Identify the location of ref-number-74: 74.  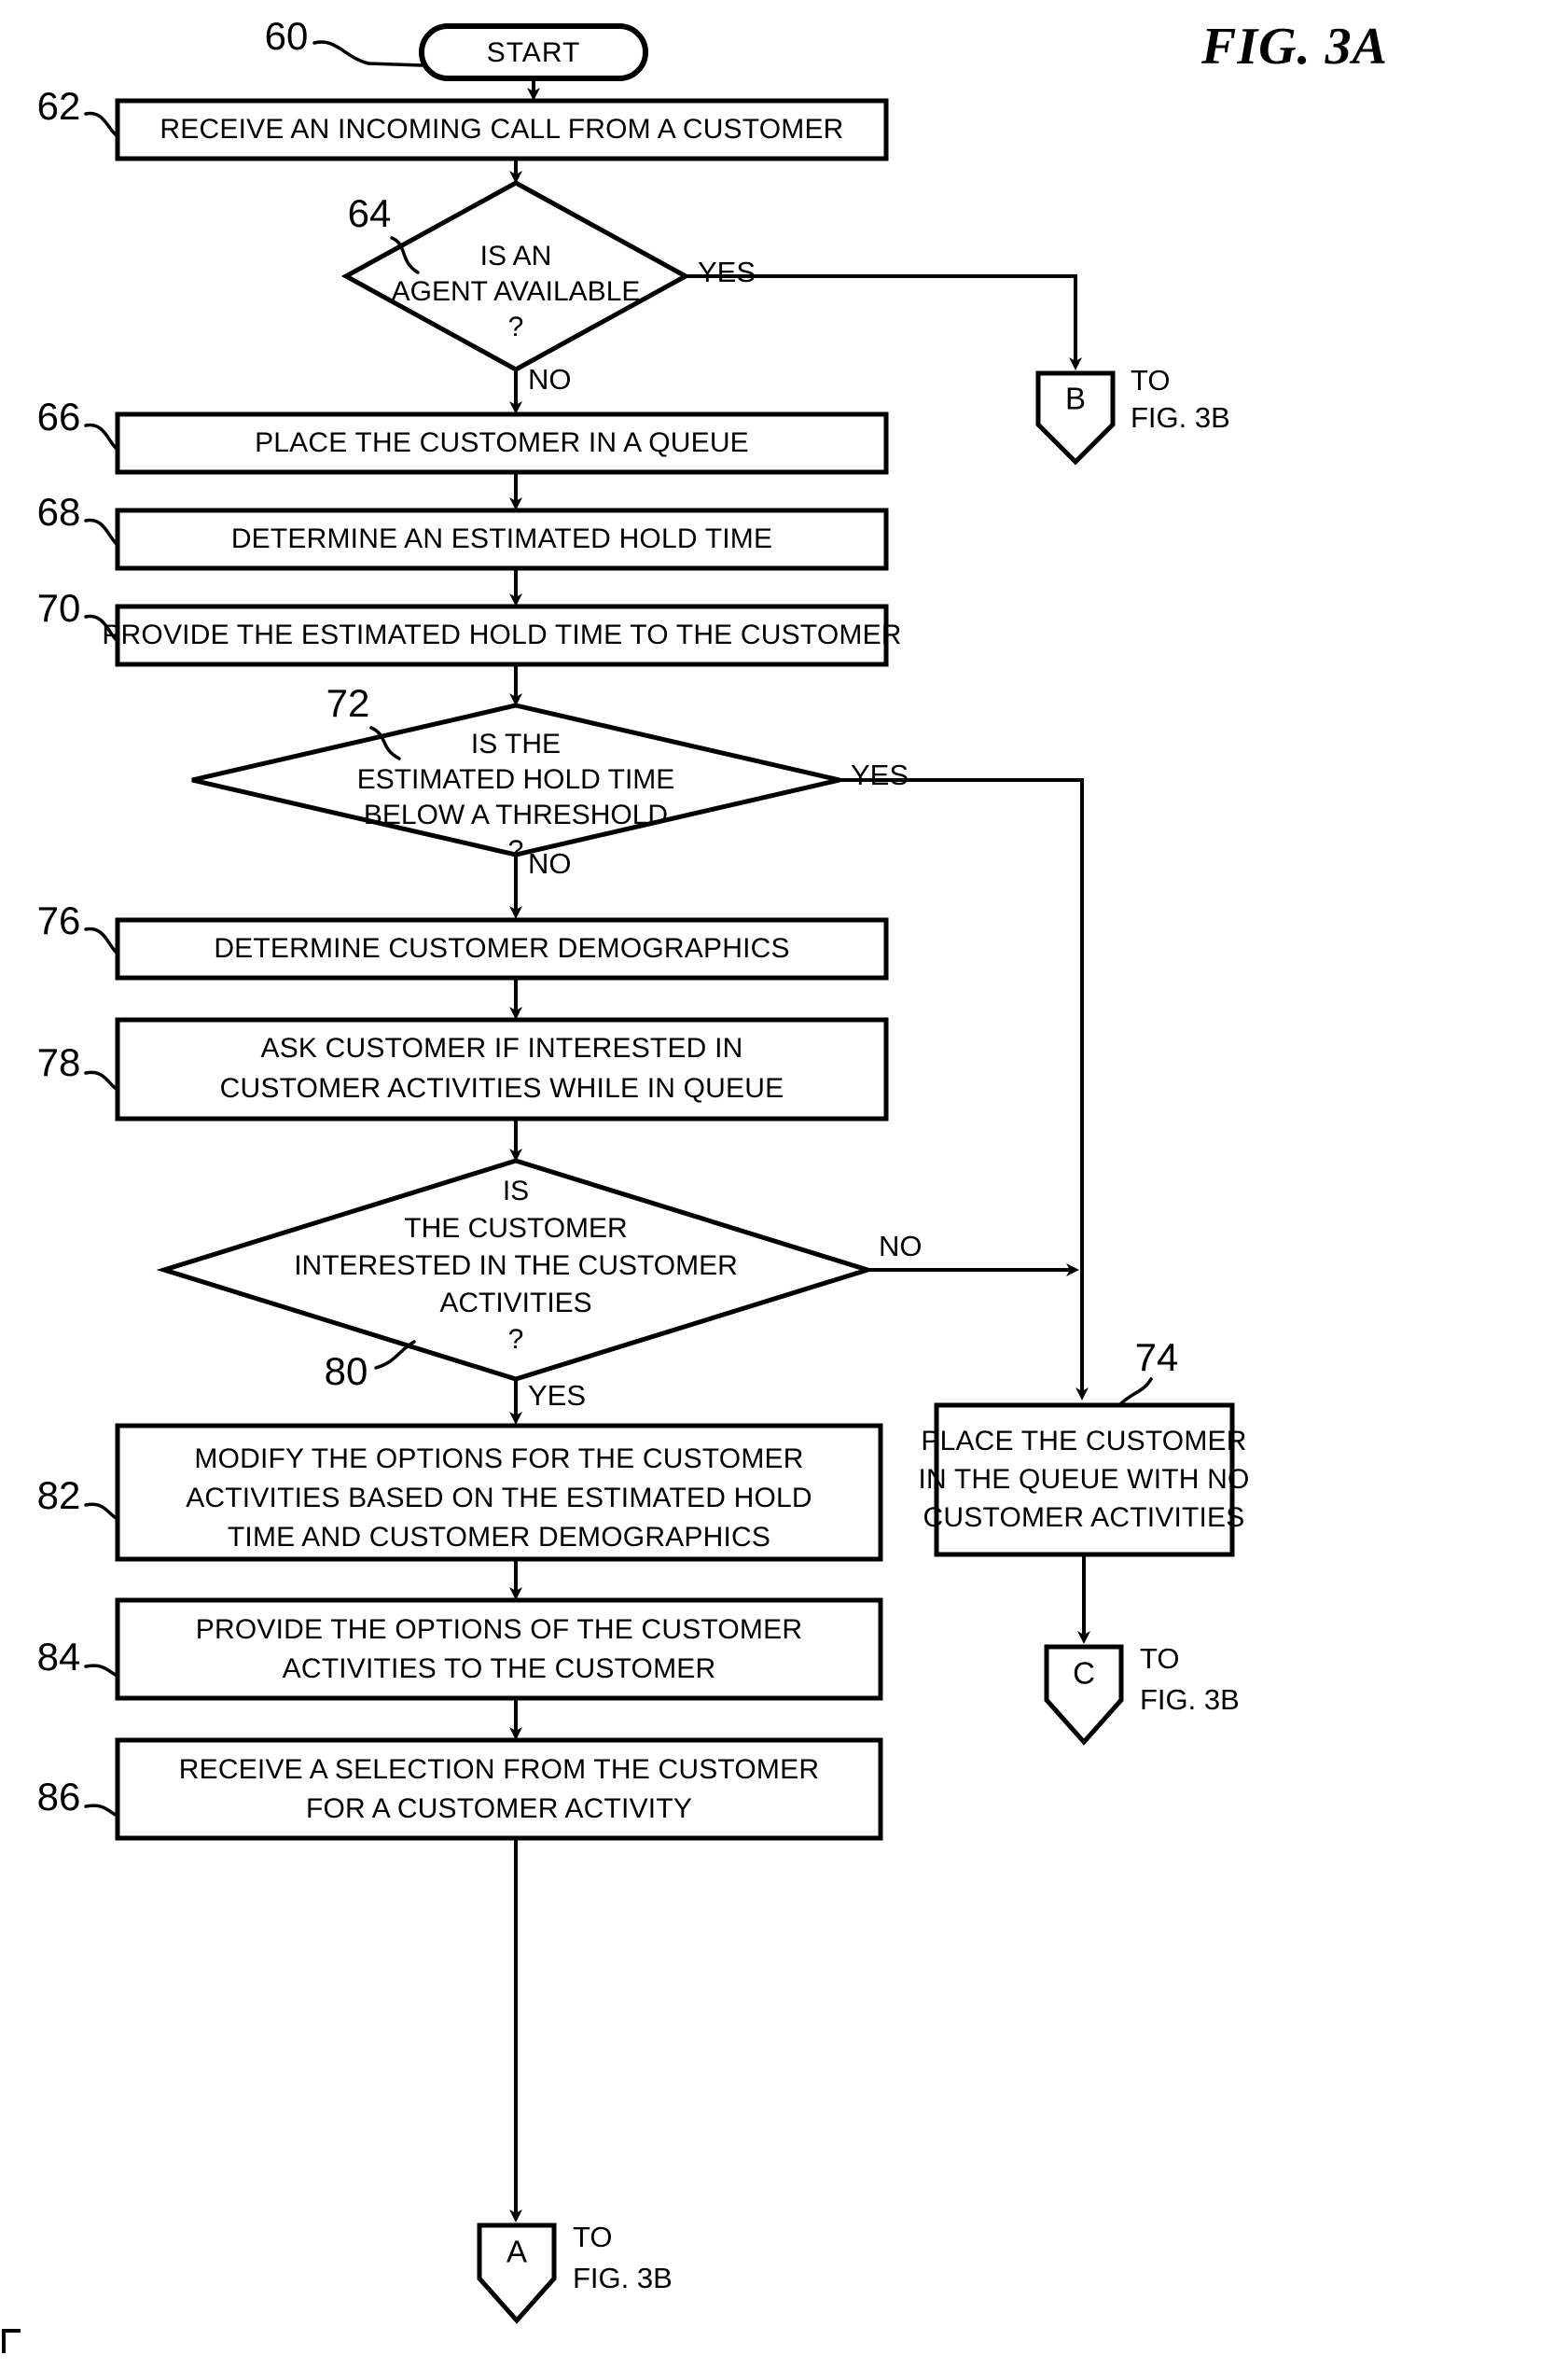
(1157, 1357).